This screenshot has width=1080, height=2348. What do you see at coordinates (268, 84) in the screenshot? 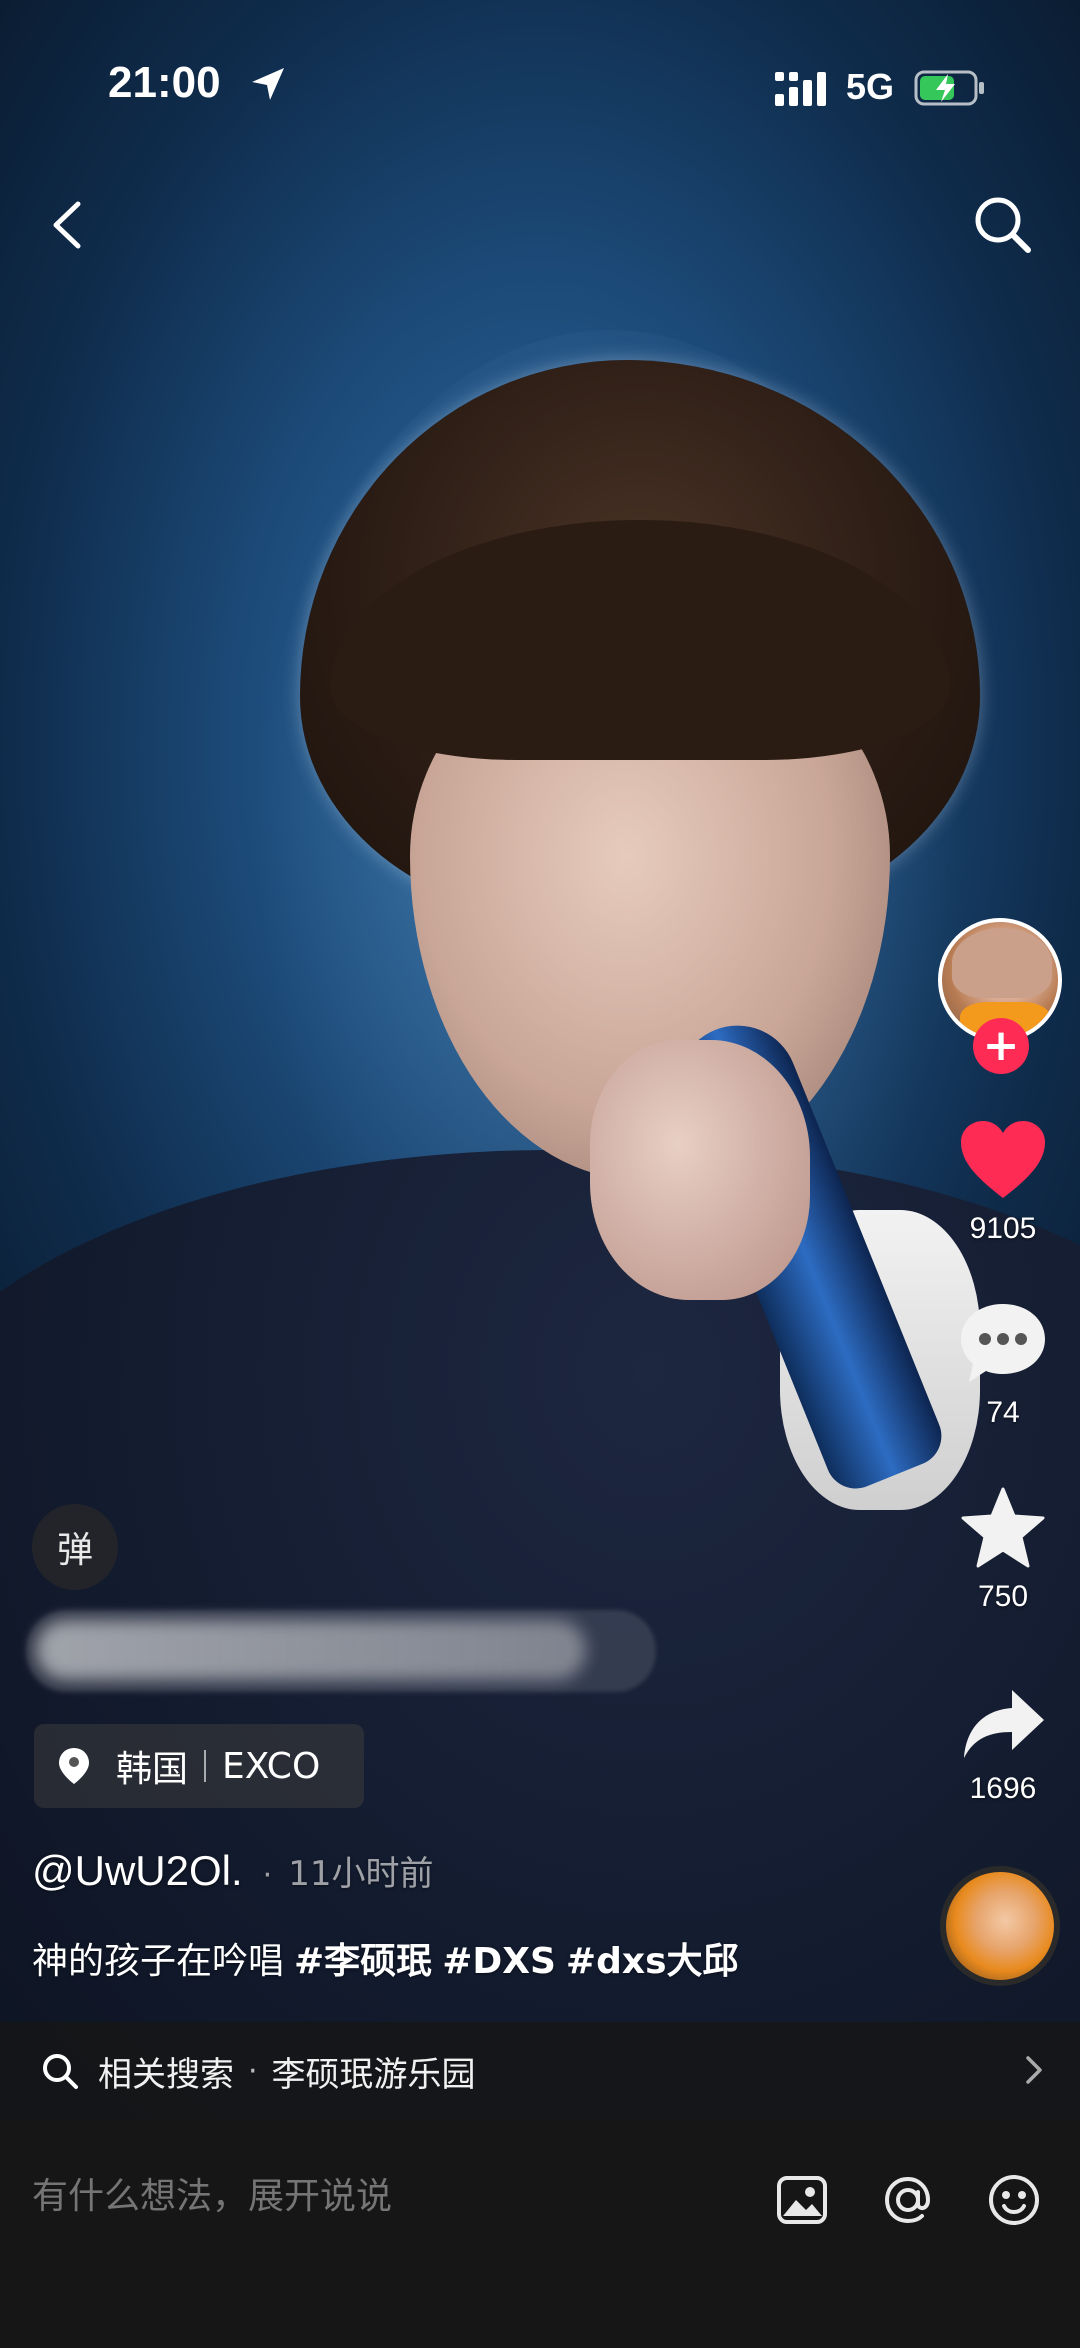
I see `location-arrow-icon` at bounding box center [268, 84].